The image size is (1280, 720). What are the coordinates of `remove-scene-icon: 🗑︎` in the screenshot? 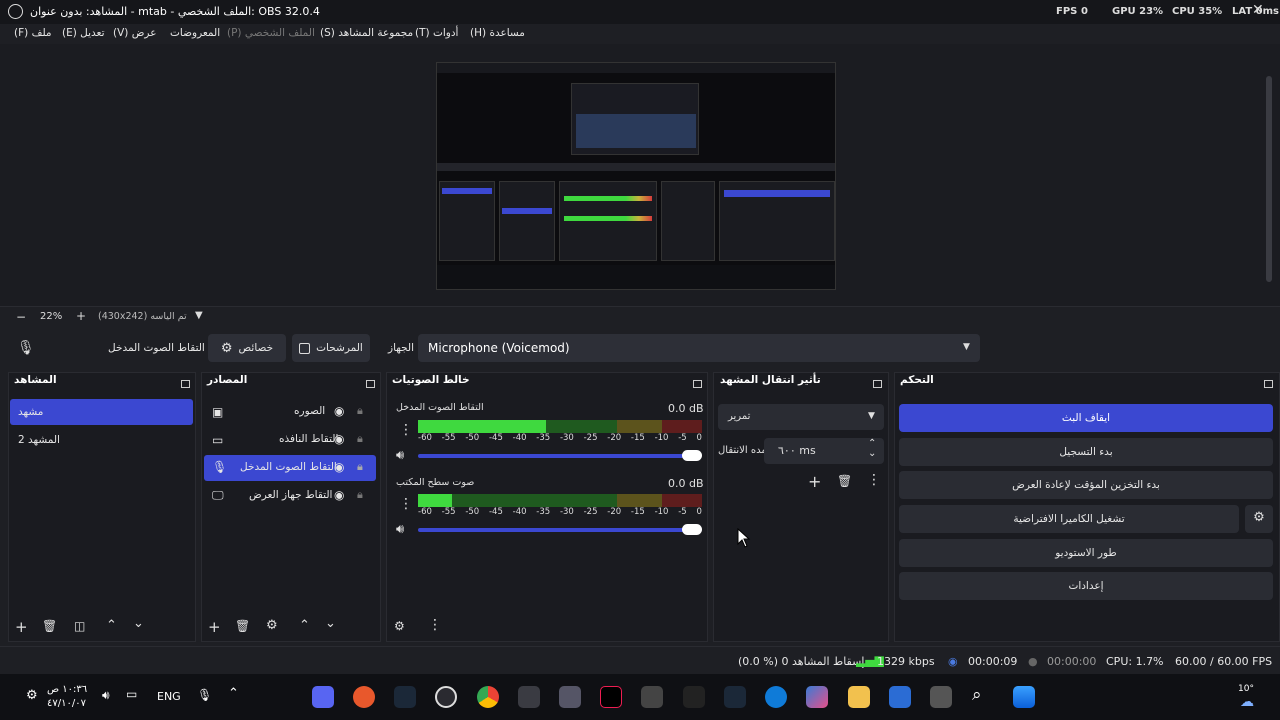 It's located at (49, 626).